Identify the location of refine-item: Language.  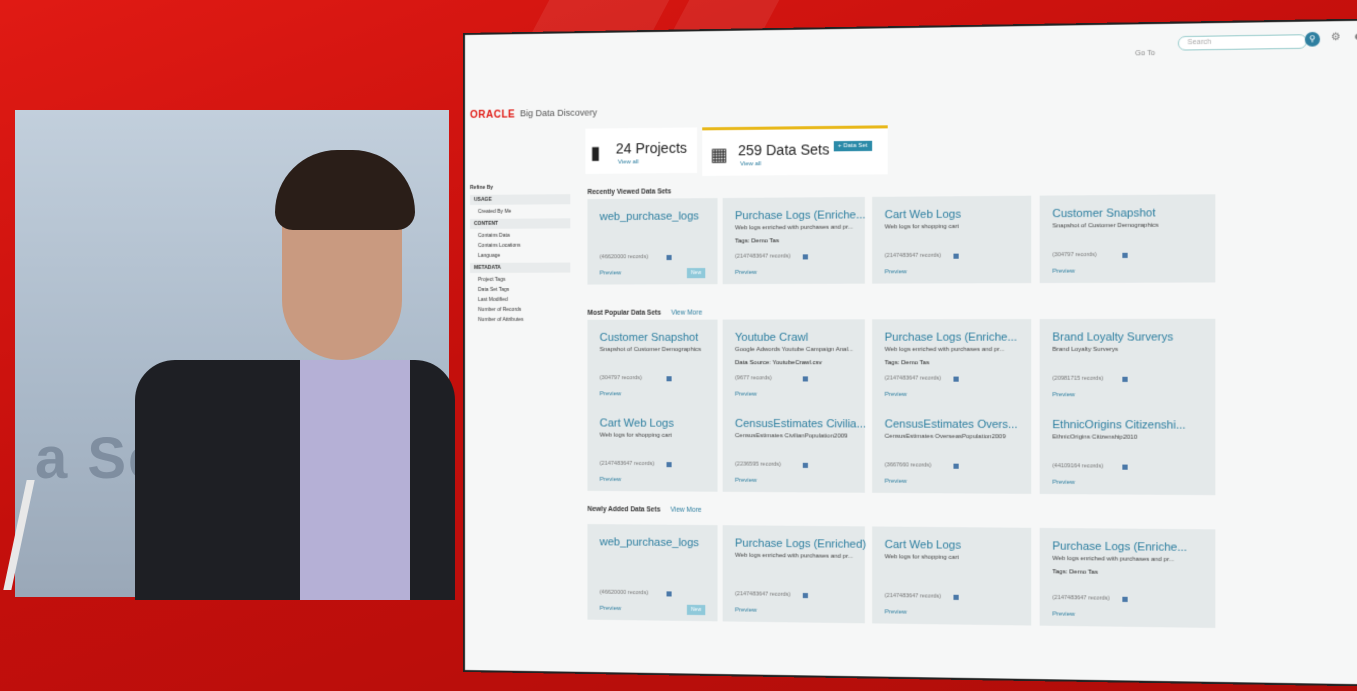
(520, 255).